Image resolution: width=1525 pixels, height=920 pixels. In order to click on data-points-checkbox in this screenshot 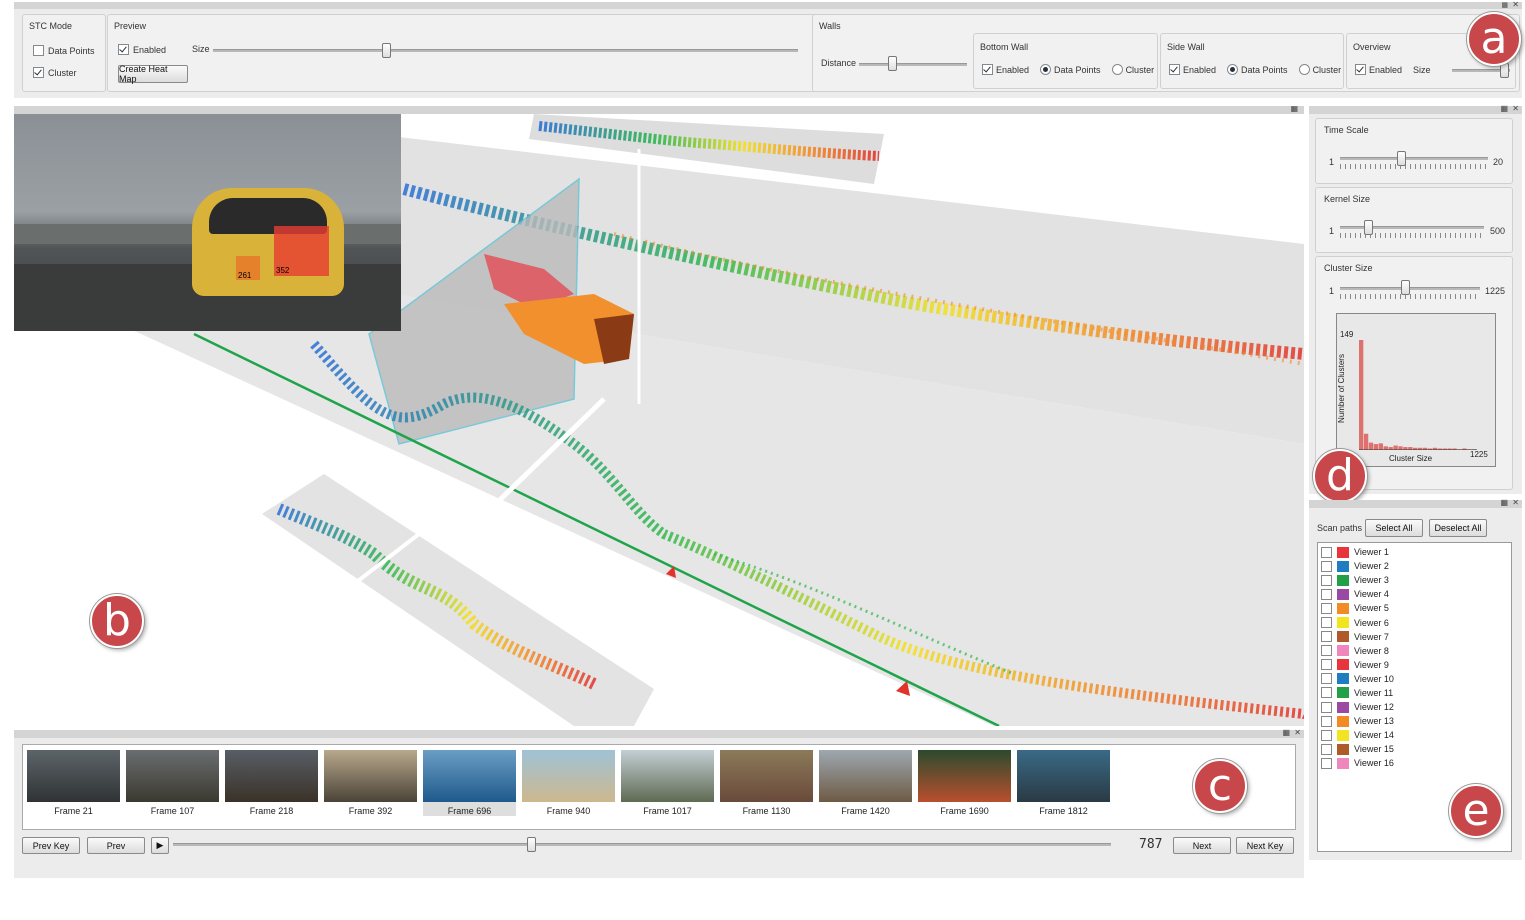, I will do `click(38, 50)`.